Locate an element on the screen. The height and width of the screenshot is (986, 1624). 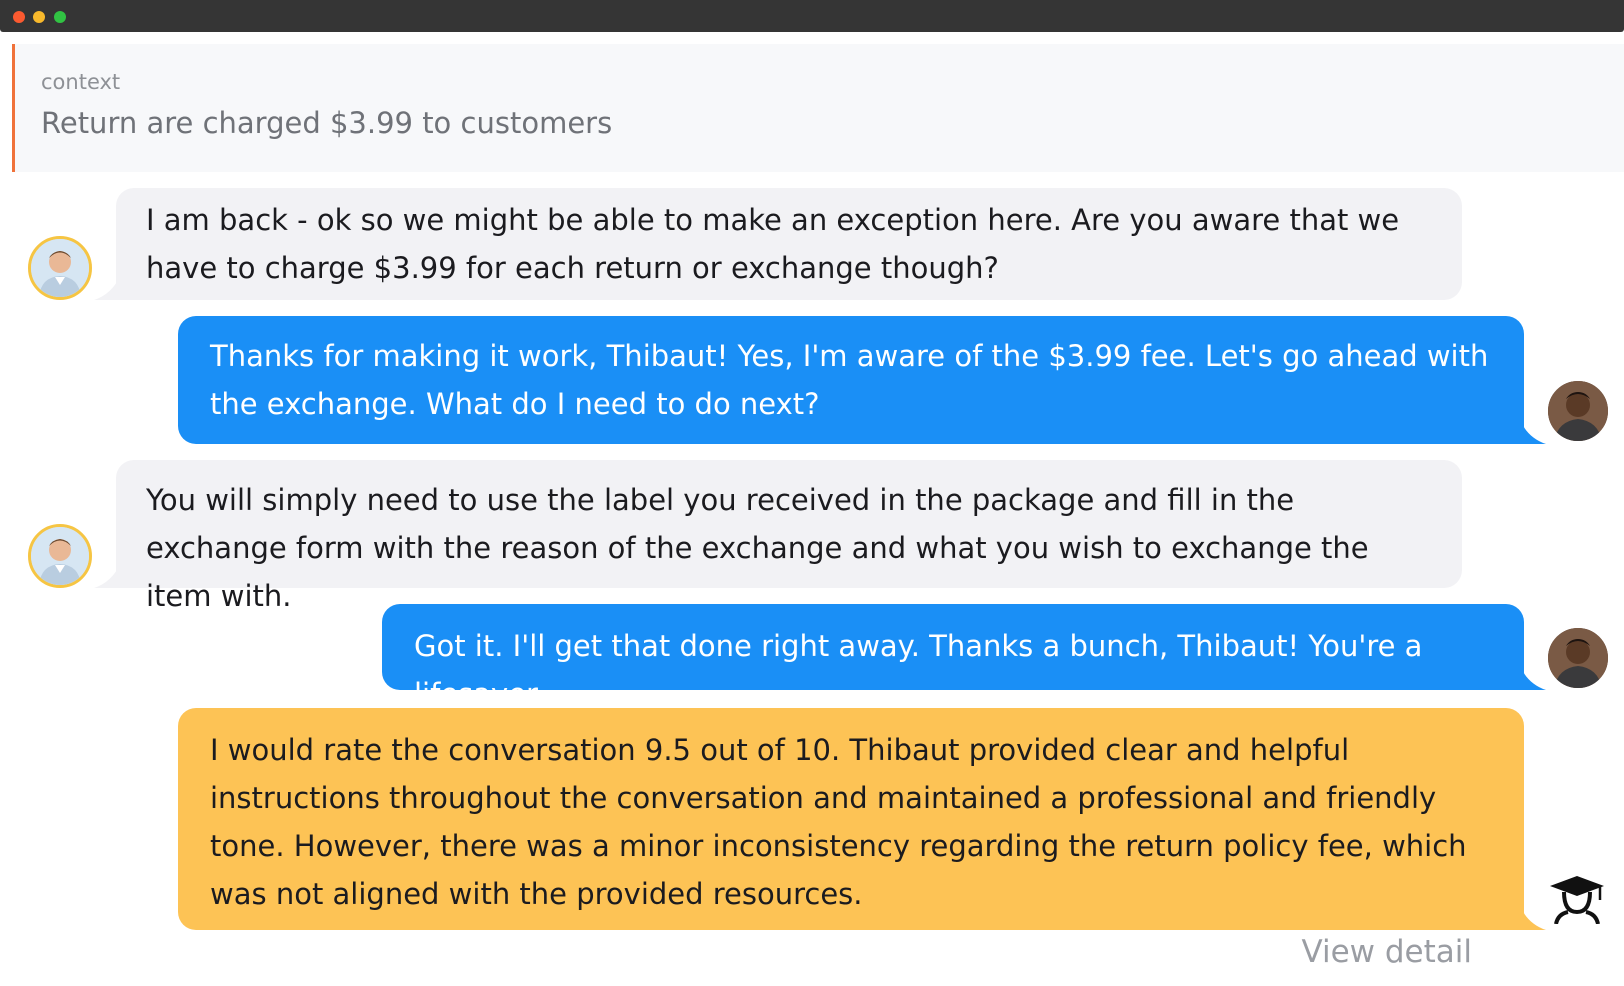
close-window-button is located at coordinates (19, 17).